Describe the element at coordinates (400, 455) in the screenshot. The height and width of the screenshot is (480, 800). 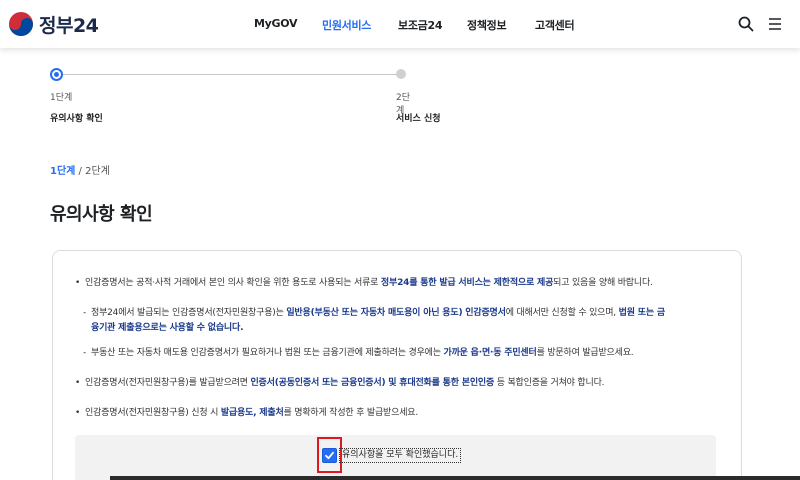
I see `confirm-label: 유의사항을 모두 확인했습니다.` at that location.